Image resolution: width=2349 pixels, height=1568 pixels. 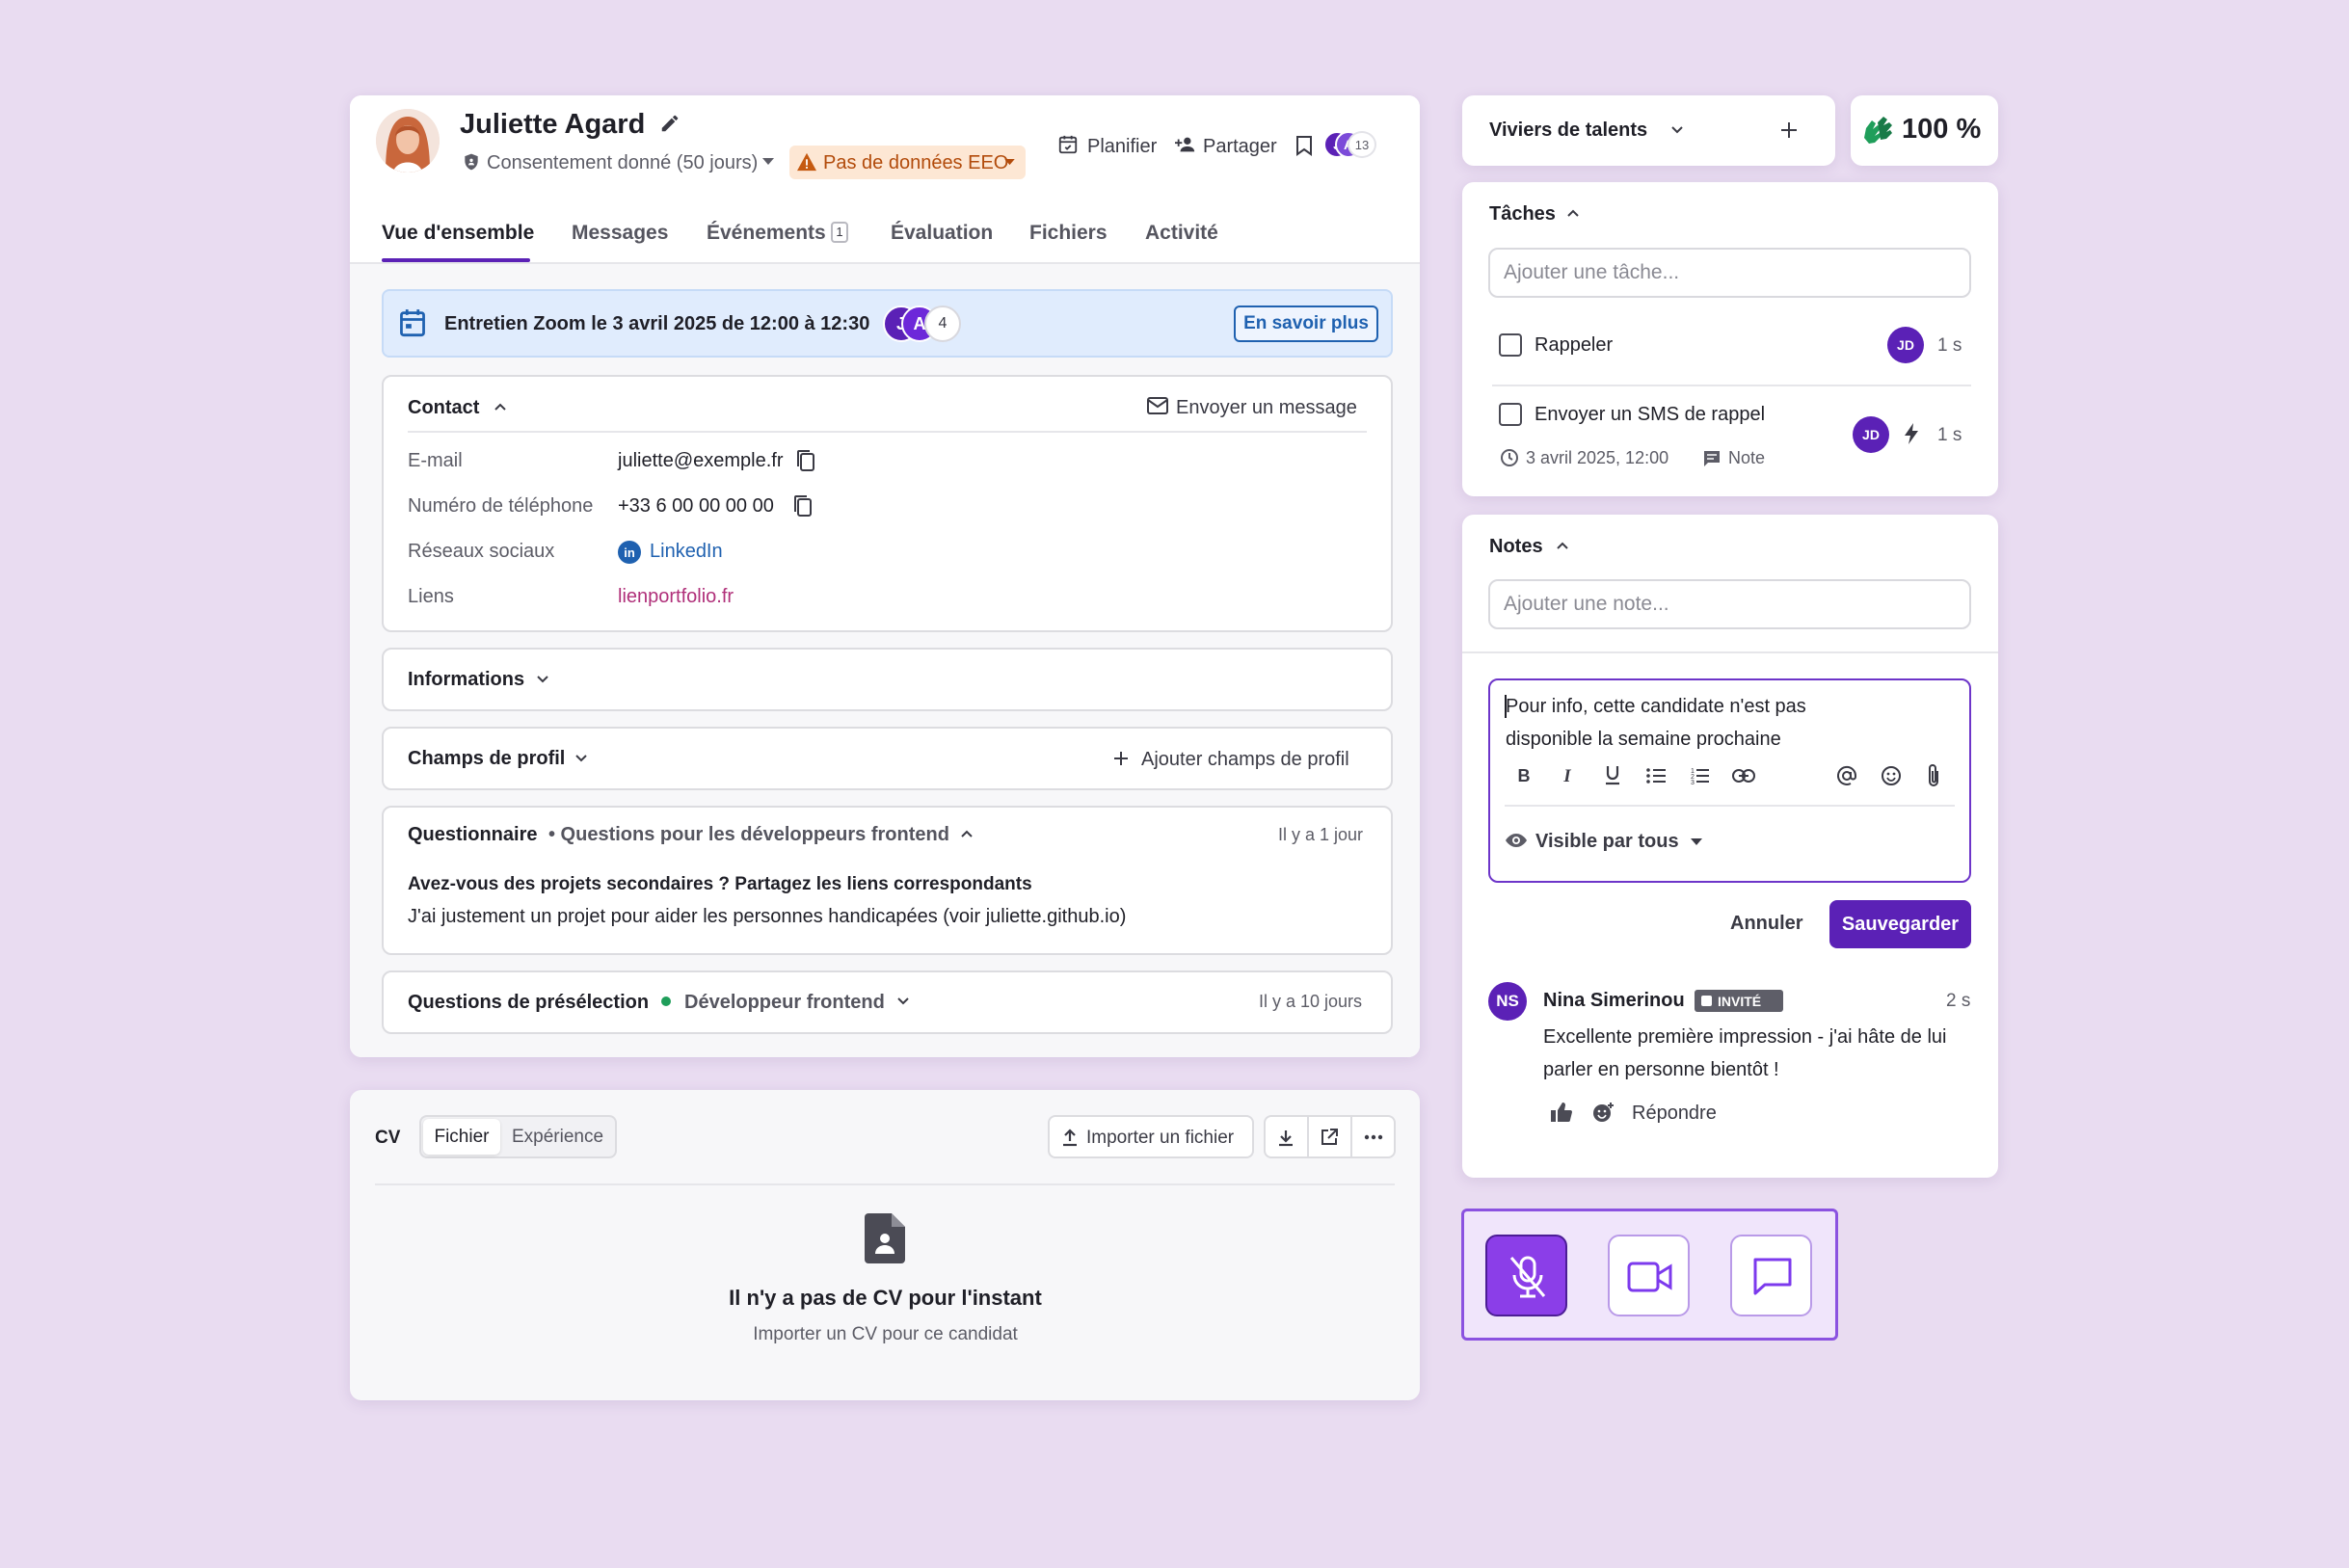 What do you see at coordinates (1900, 924) in the screenshot?
I see `save-button: Sauvegarder` at bounding box center [1900, 924].